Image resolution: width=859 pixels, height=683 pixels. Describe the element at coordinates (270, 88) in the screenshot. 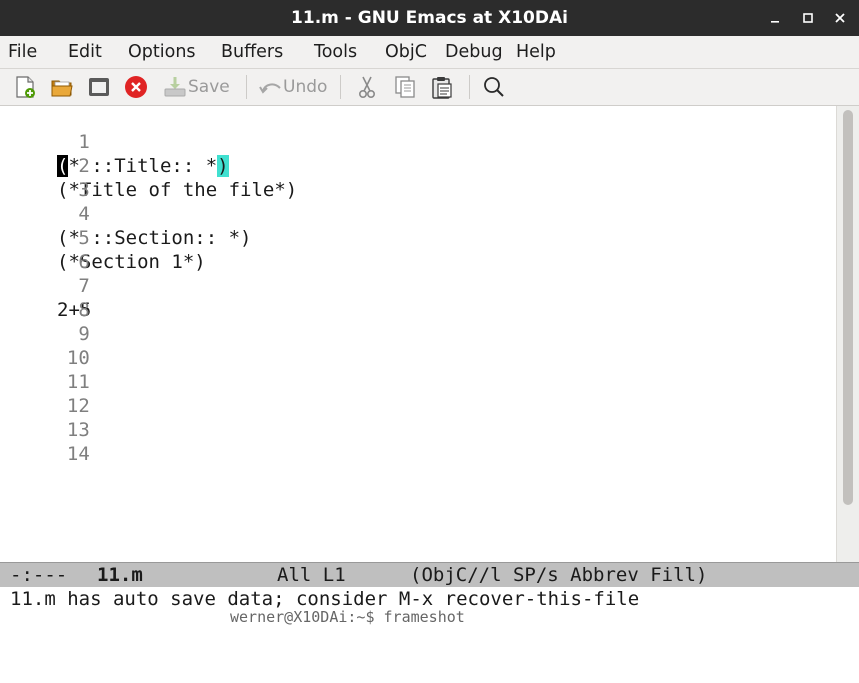

I see `undo-icon` at that location.